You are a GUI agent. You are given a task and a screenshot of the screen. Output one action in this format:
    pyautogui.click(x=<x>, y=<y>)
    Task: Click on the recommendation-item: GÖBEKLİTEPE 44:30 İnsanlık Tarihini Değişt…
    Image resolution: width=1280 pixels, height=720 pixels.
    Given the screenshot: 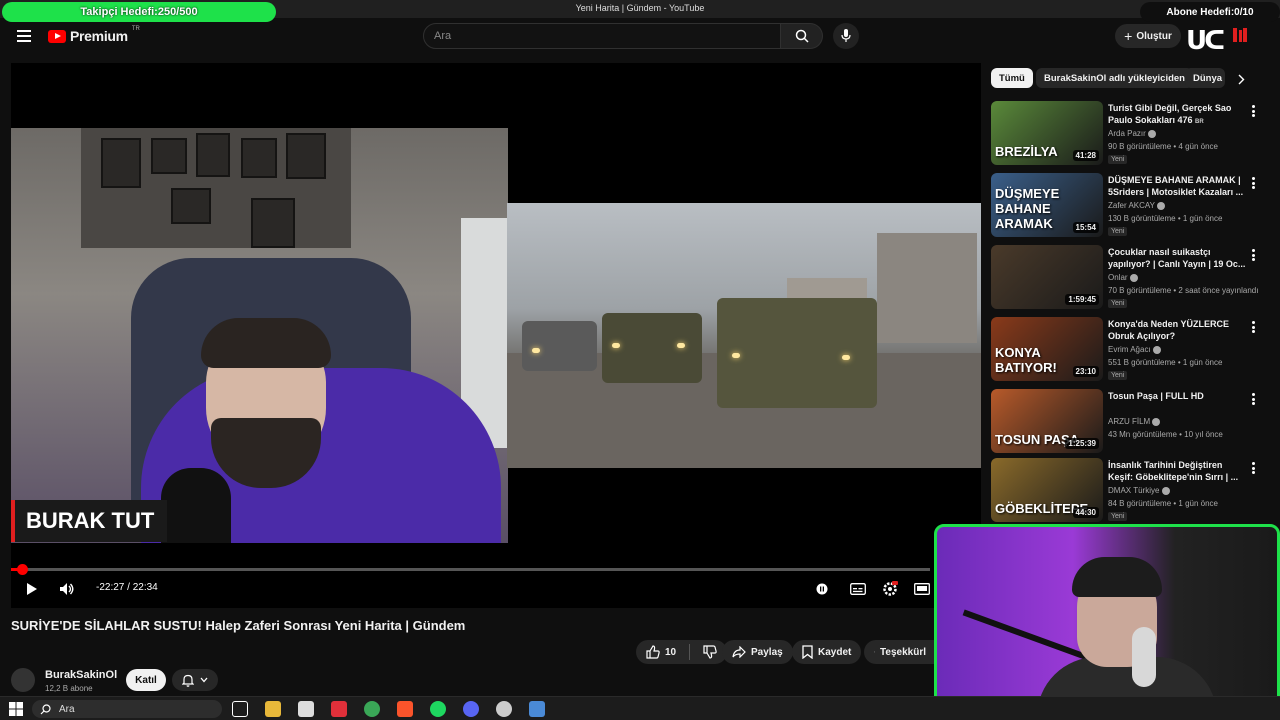 What is the action you would take?
    pyautogui.click(x=1126, y=490)
    